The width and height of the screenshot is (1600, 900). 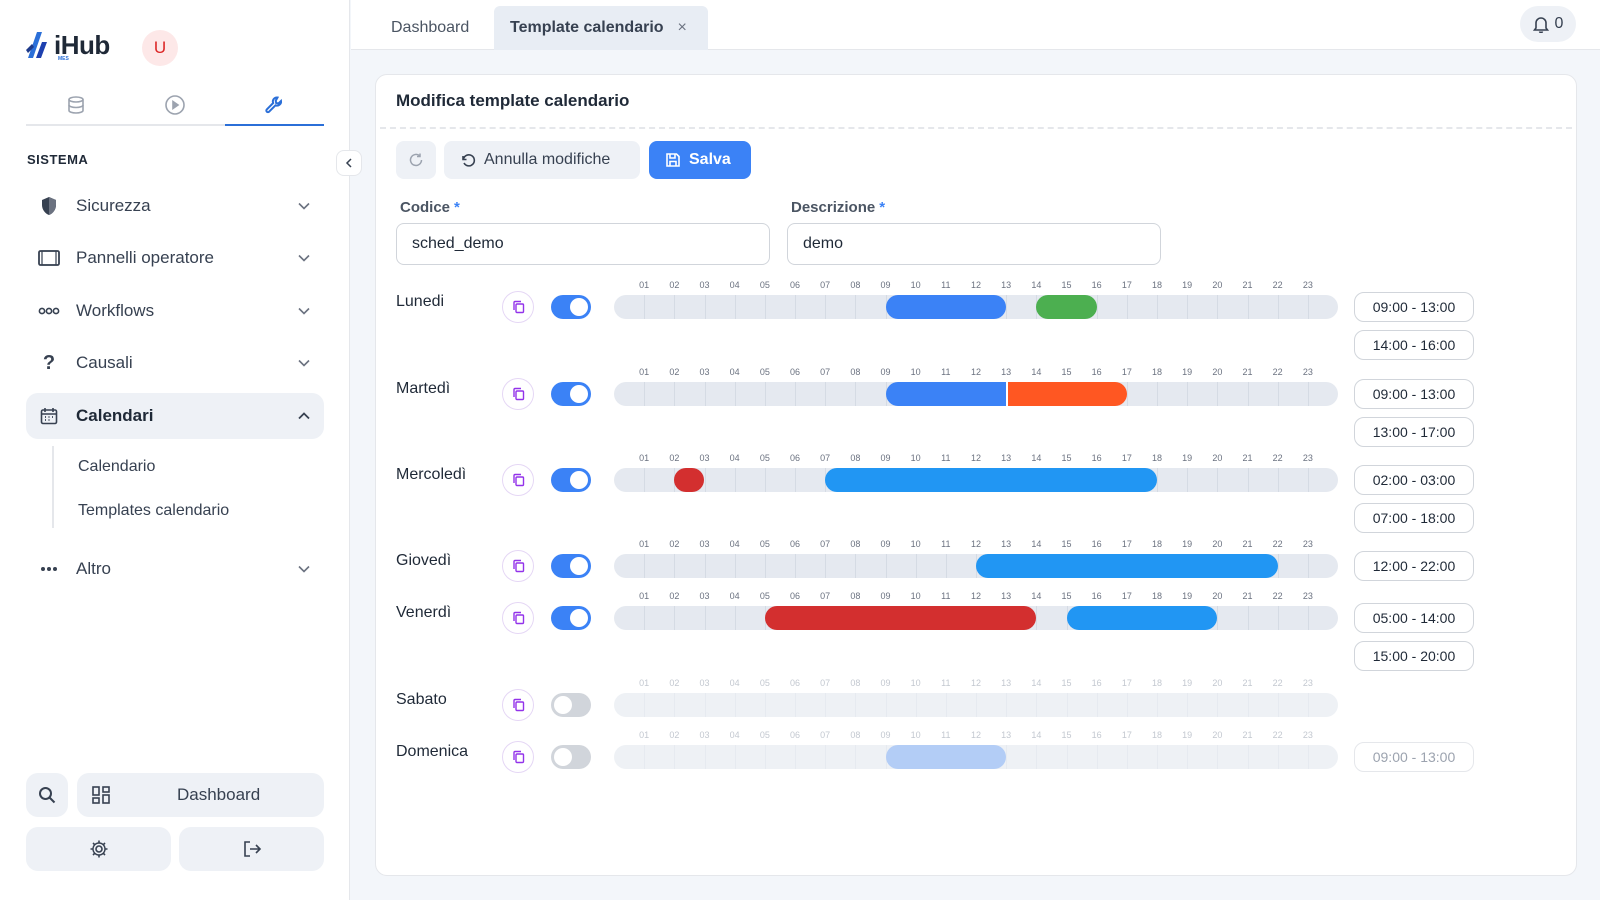 What do you see at coordinates (75, 105) in the screenshot?
I see `tab-database` at bounding box center [75, 105].